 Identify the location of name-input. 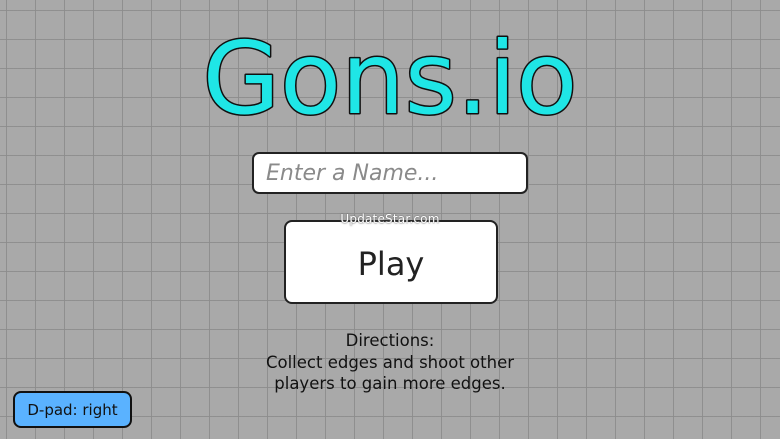
(390, 173).